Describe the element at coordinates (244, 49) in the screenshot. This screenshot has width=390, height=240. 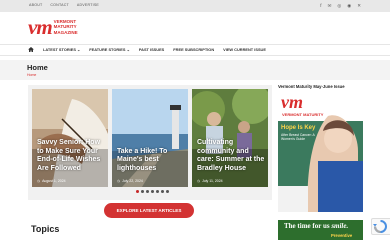
I see `nav-view-current-issue: VIEW CURRENT ISSUE` at that location.